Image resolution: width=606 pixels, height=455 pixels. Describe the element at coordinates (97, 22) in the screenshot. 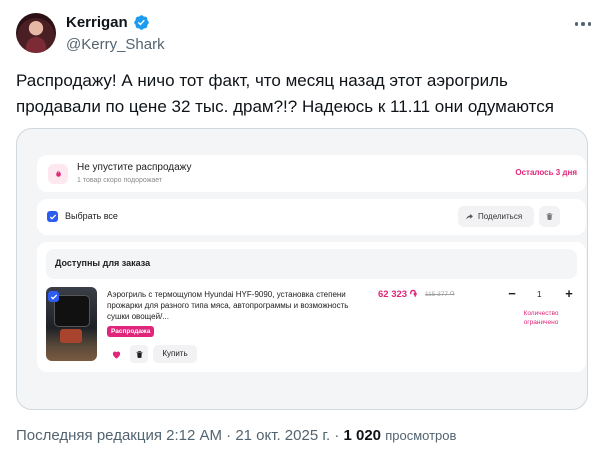

I see `display-name: Kerrigan` at that location.